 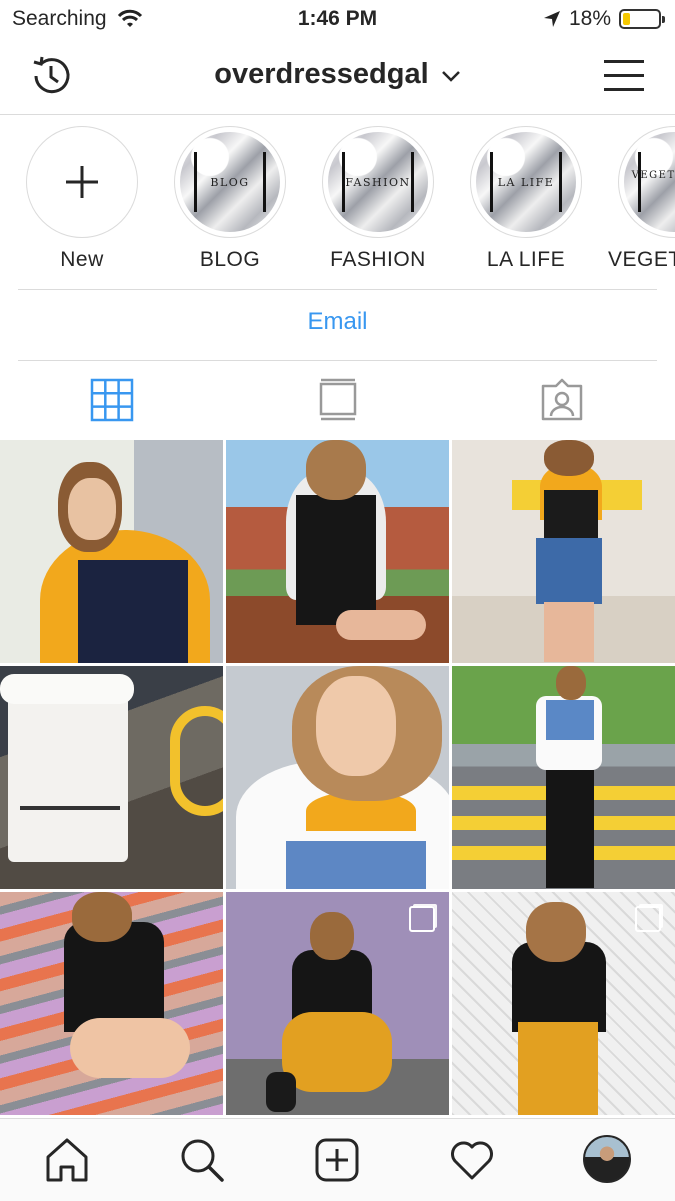 I want to click on highlight-fashion: FASHION FASHION, so click(x=378, y=199).